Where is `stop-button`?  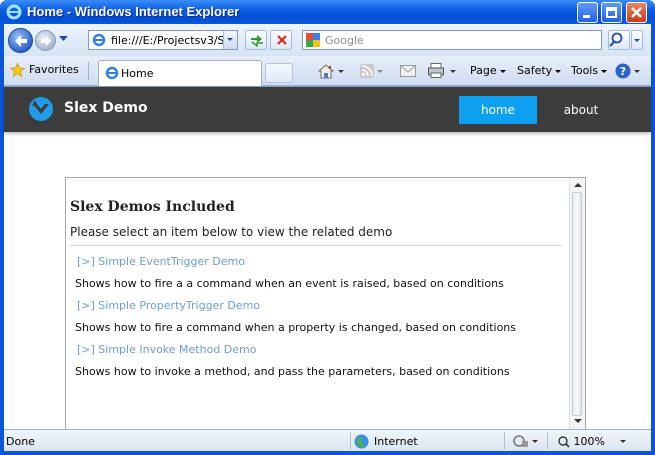 stop-button is located at coordinates (281, 40).